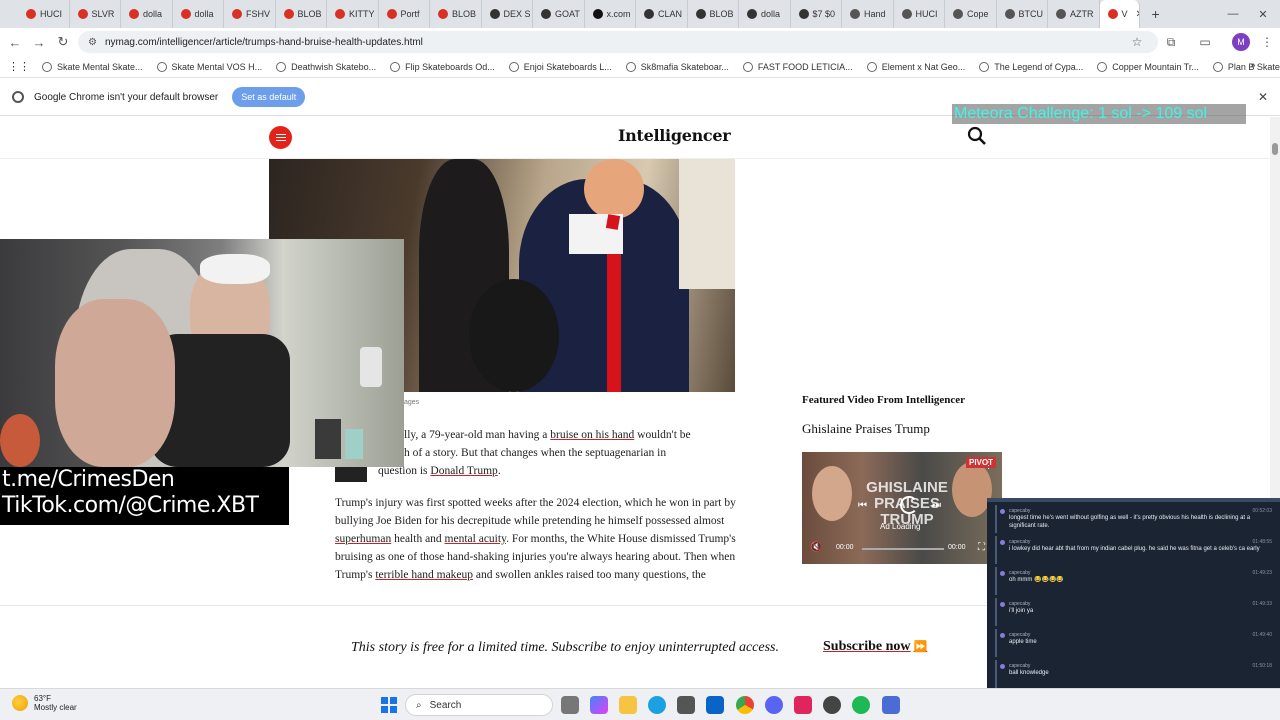 This screenshot has width=1280, height=720. What do you see at coordinates (404, 14) in the screenshot?
I see `browser-tab: Portf` at bounding box center [404, 14].